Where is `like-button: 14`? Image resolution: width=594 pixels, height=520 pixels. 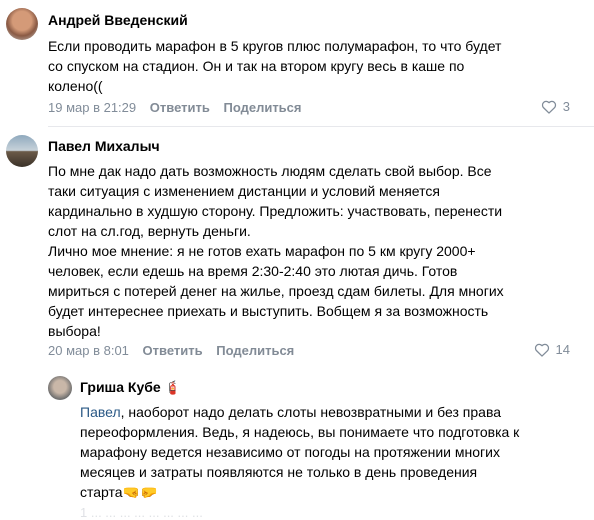 like-button: 14 is located at coordinates (552, 349).